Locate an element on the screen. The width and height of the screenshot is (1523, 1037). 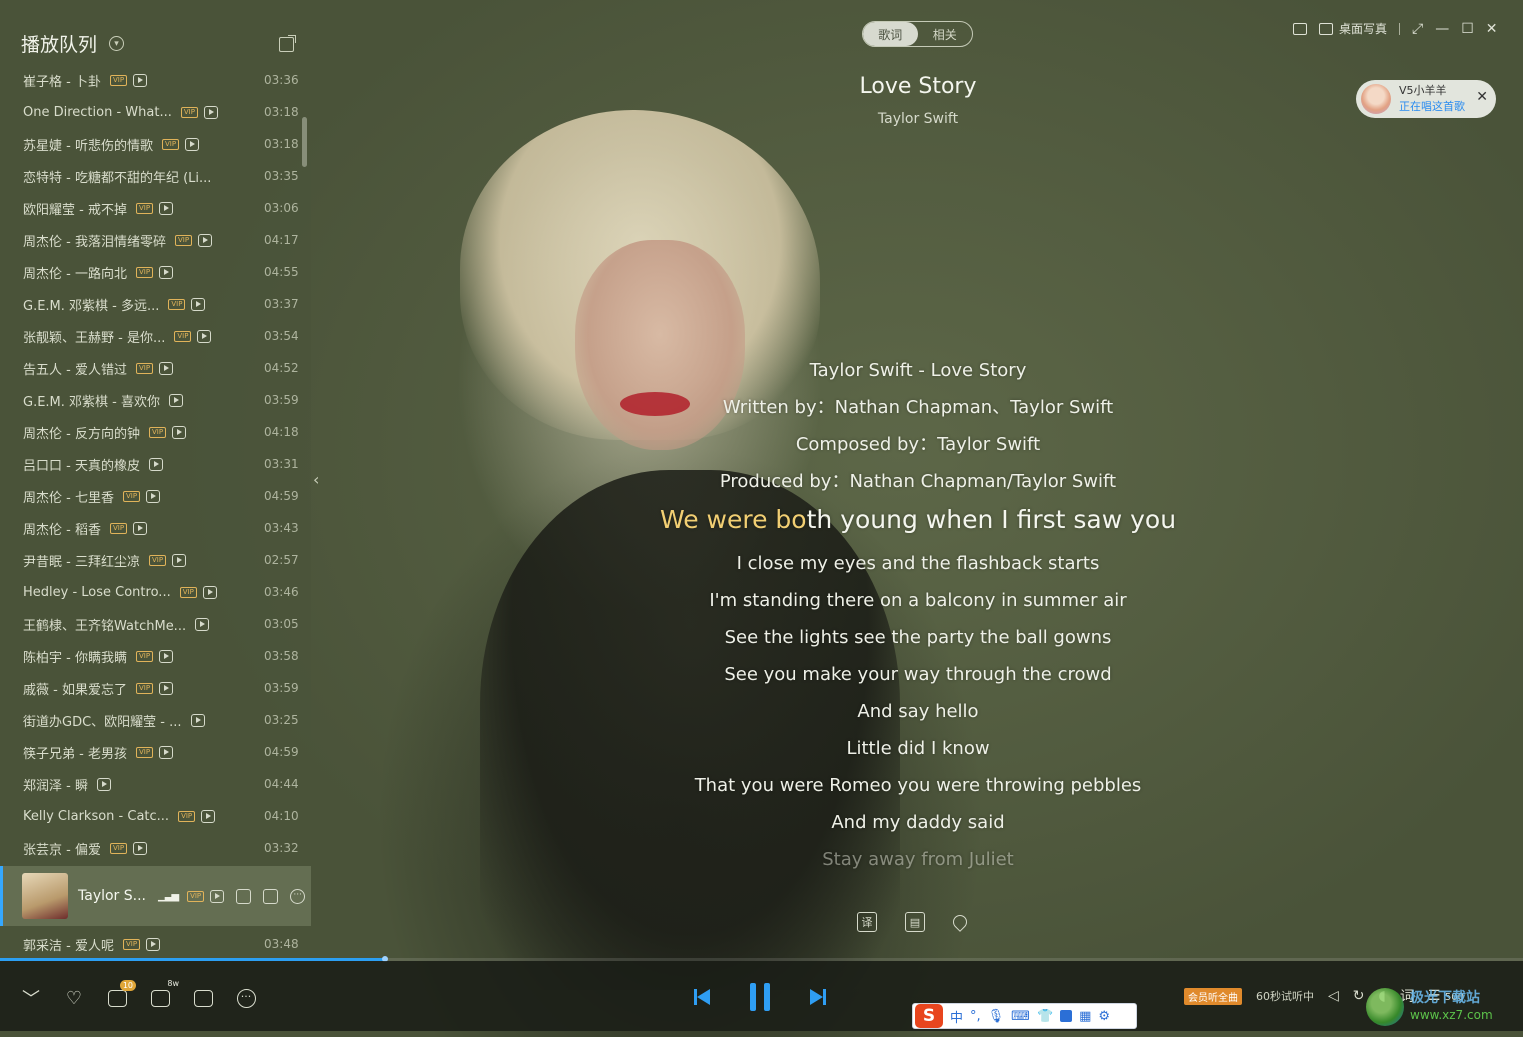
karaoke-mic-icon is located at coordinates (960, 922).